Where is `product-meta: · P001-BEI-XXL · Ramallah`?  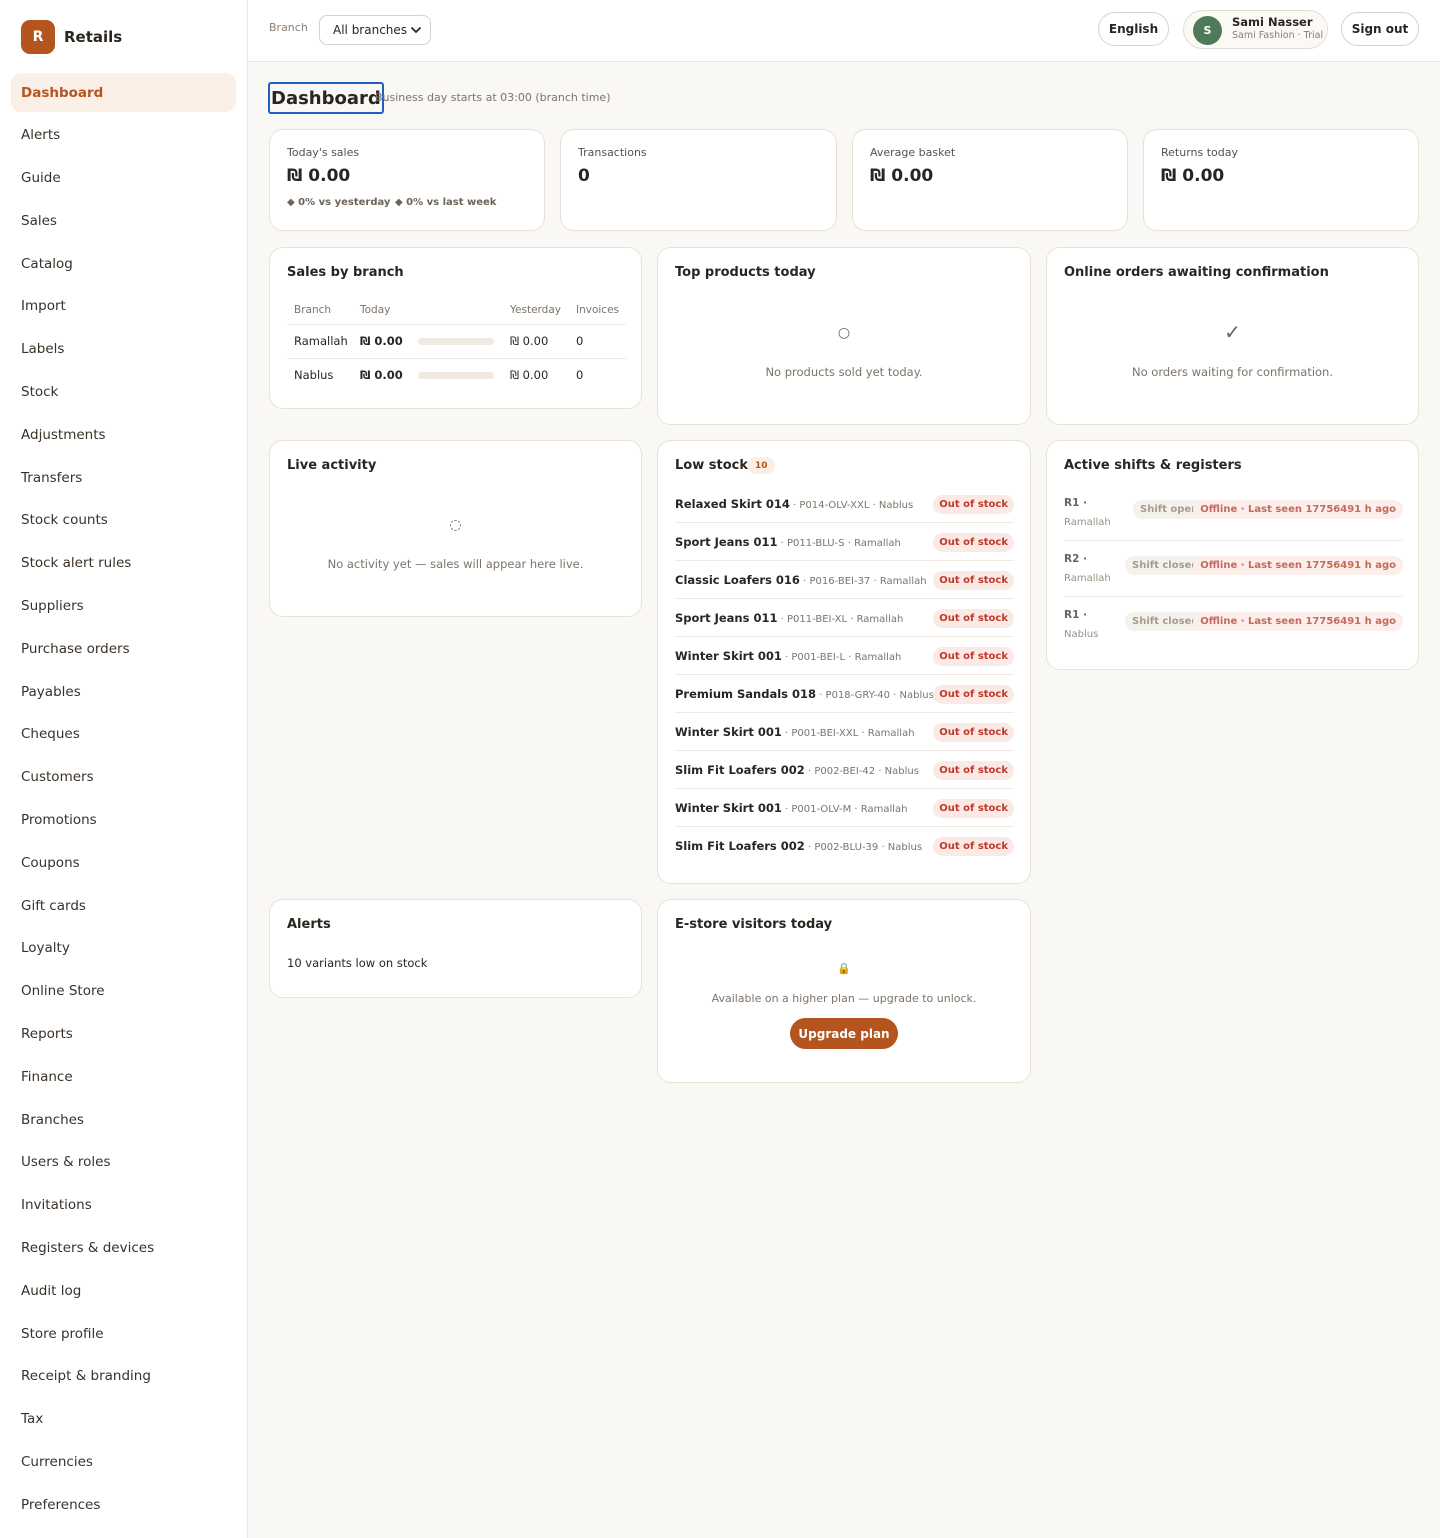
product-meta: · P001-BEI-XXL · Ramallah is located at coordinates (848, 733).